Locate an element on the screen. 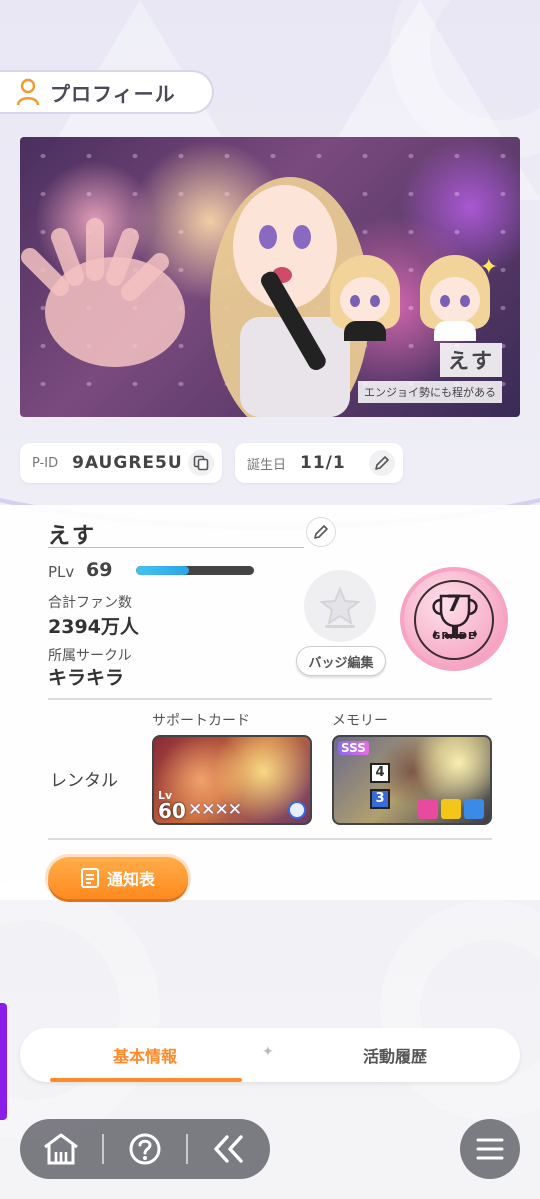  badge-slot is located at coordinates (340, 606).